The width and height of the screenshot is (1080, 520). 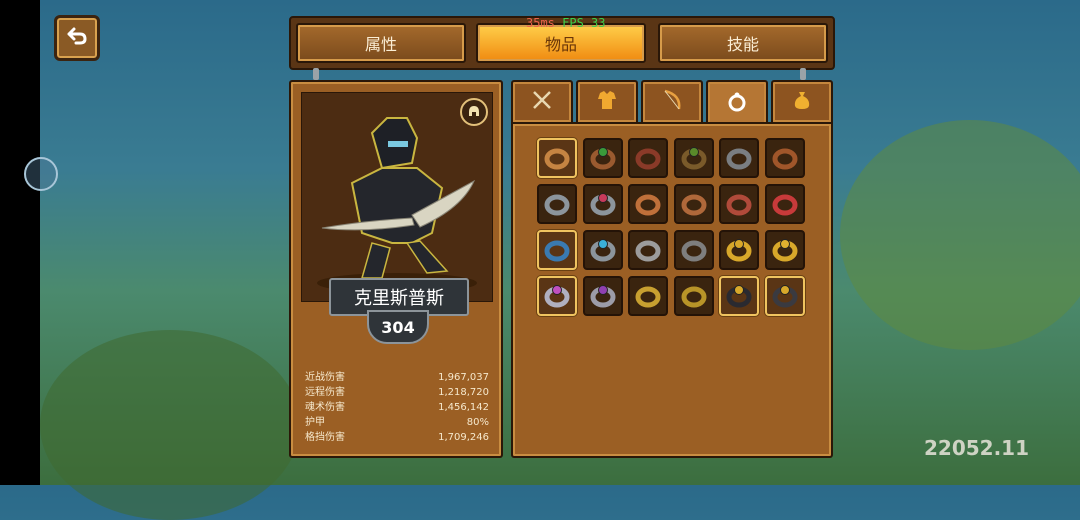 I want to click on stat-label: 格挡伤害, so click(x=325, y=437).